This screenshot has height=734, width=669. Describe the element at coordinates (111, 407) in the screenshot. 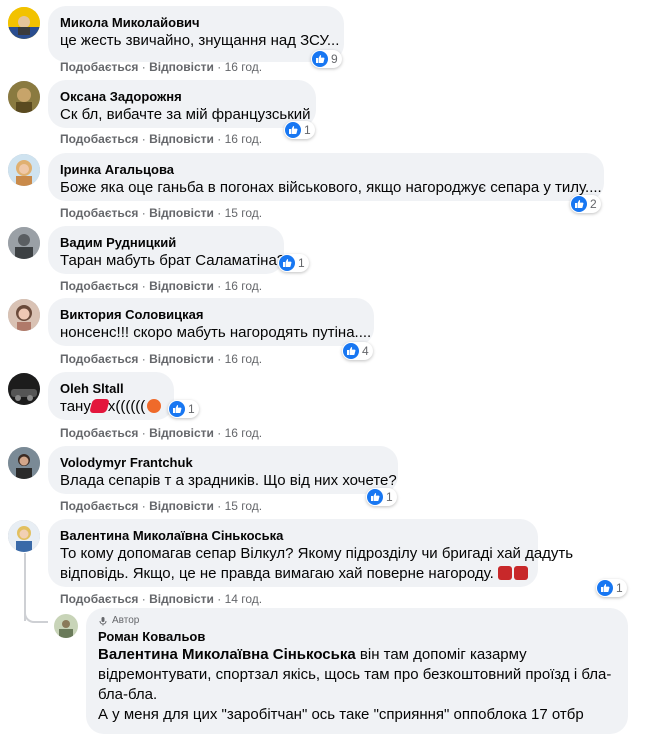

I see `comment-text: тану х((((((` at that location.